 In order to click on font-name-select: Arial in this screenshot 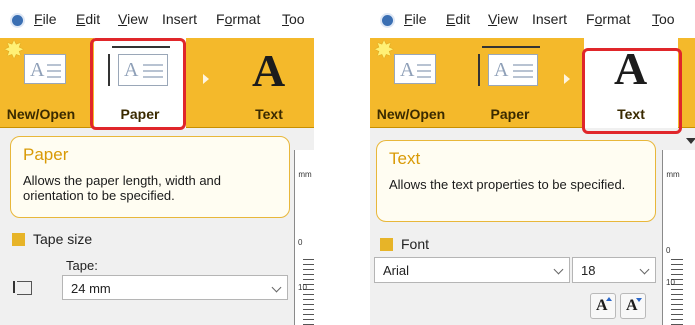, I will do `click(472, 270)`.